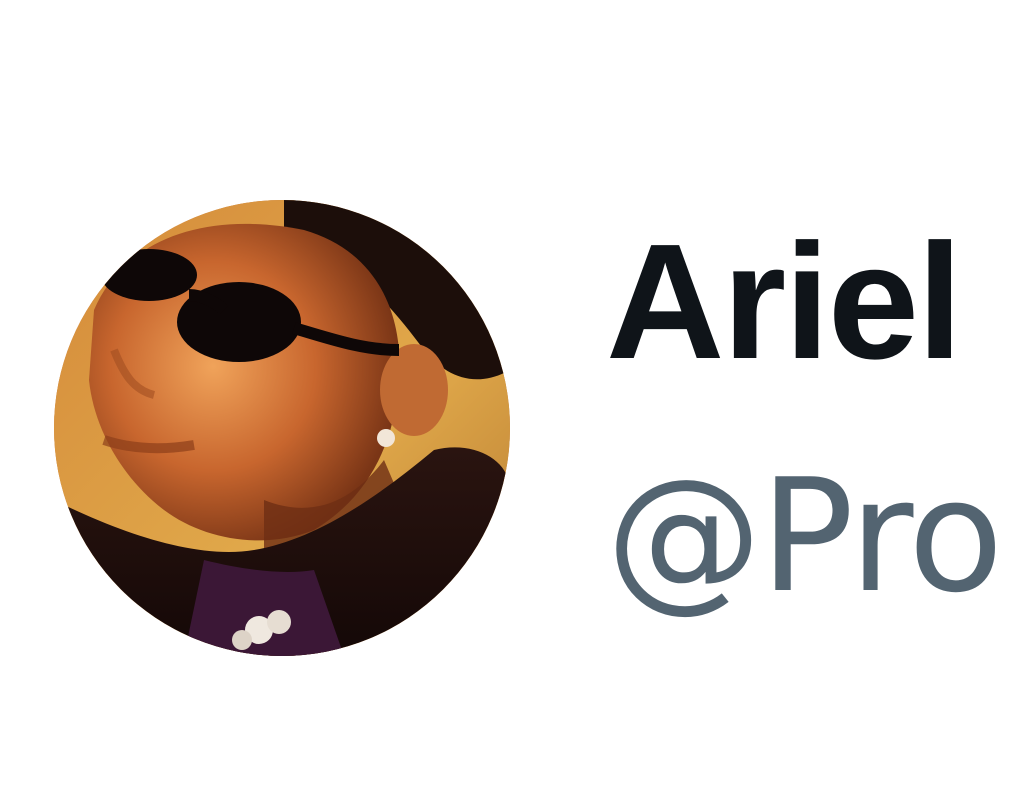 The image size is (1030, 800). Describe the element at coordinates (803, 303) in the screenshot. I see `display-name: Ariel` at that location.